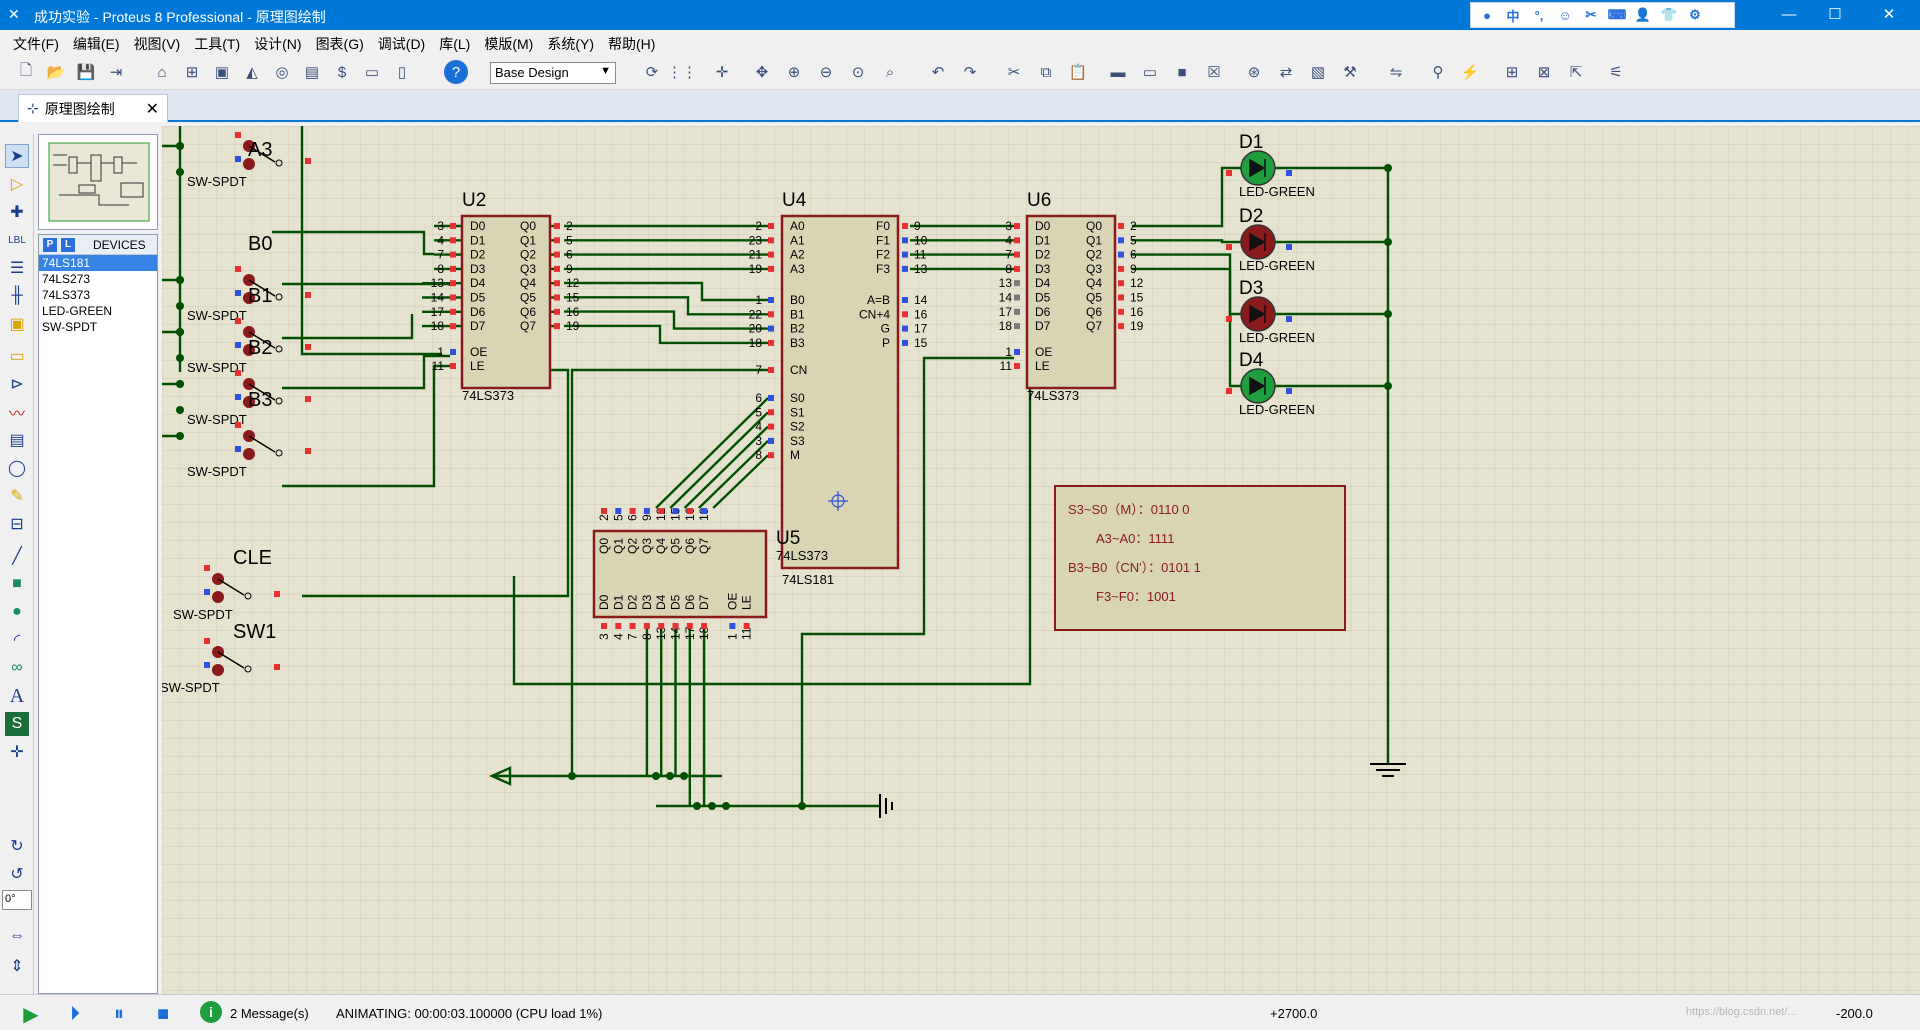  What do you see at coordinates (17, 184) in the screenshot?
I see `component-mode-icon: ▷` at bounding box center [17, 184].